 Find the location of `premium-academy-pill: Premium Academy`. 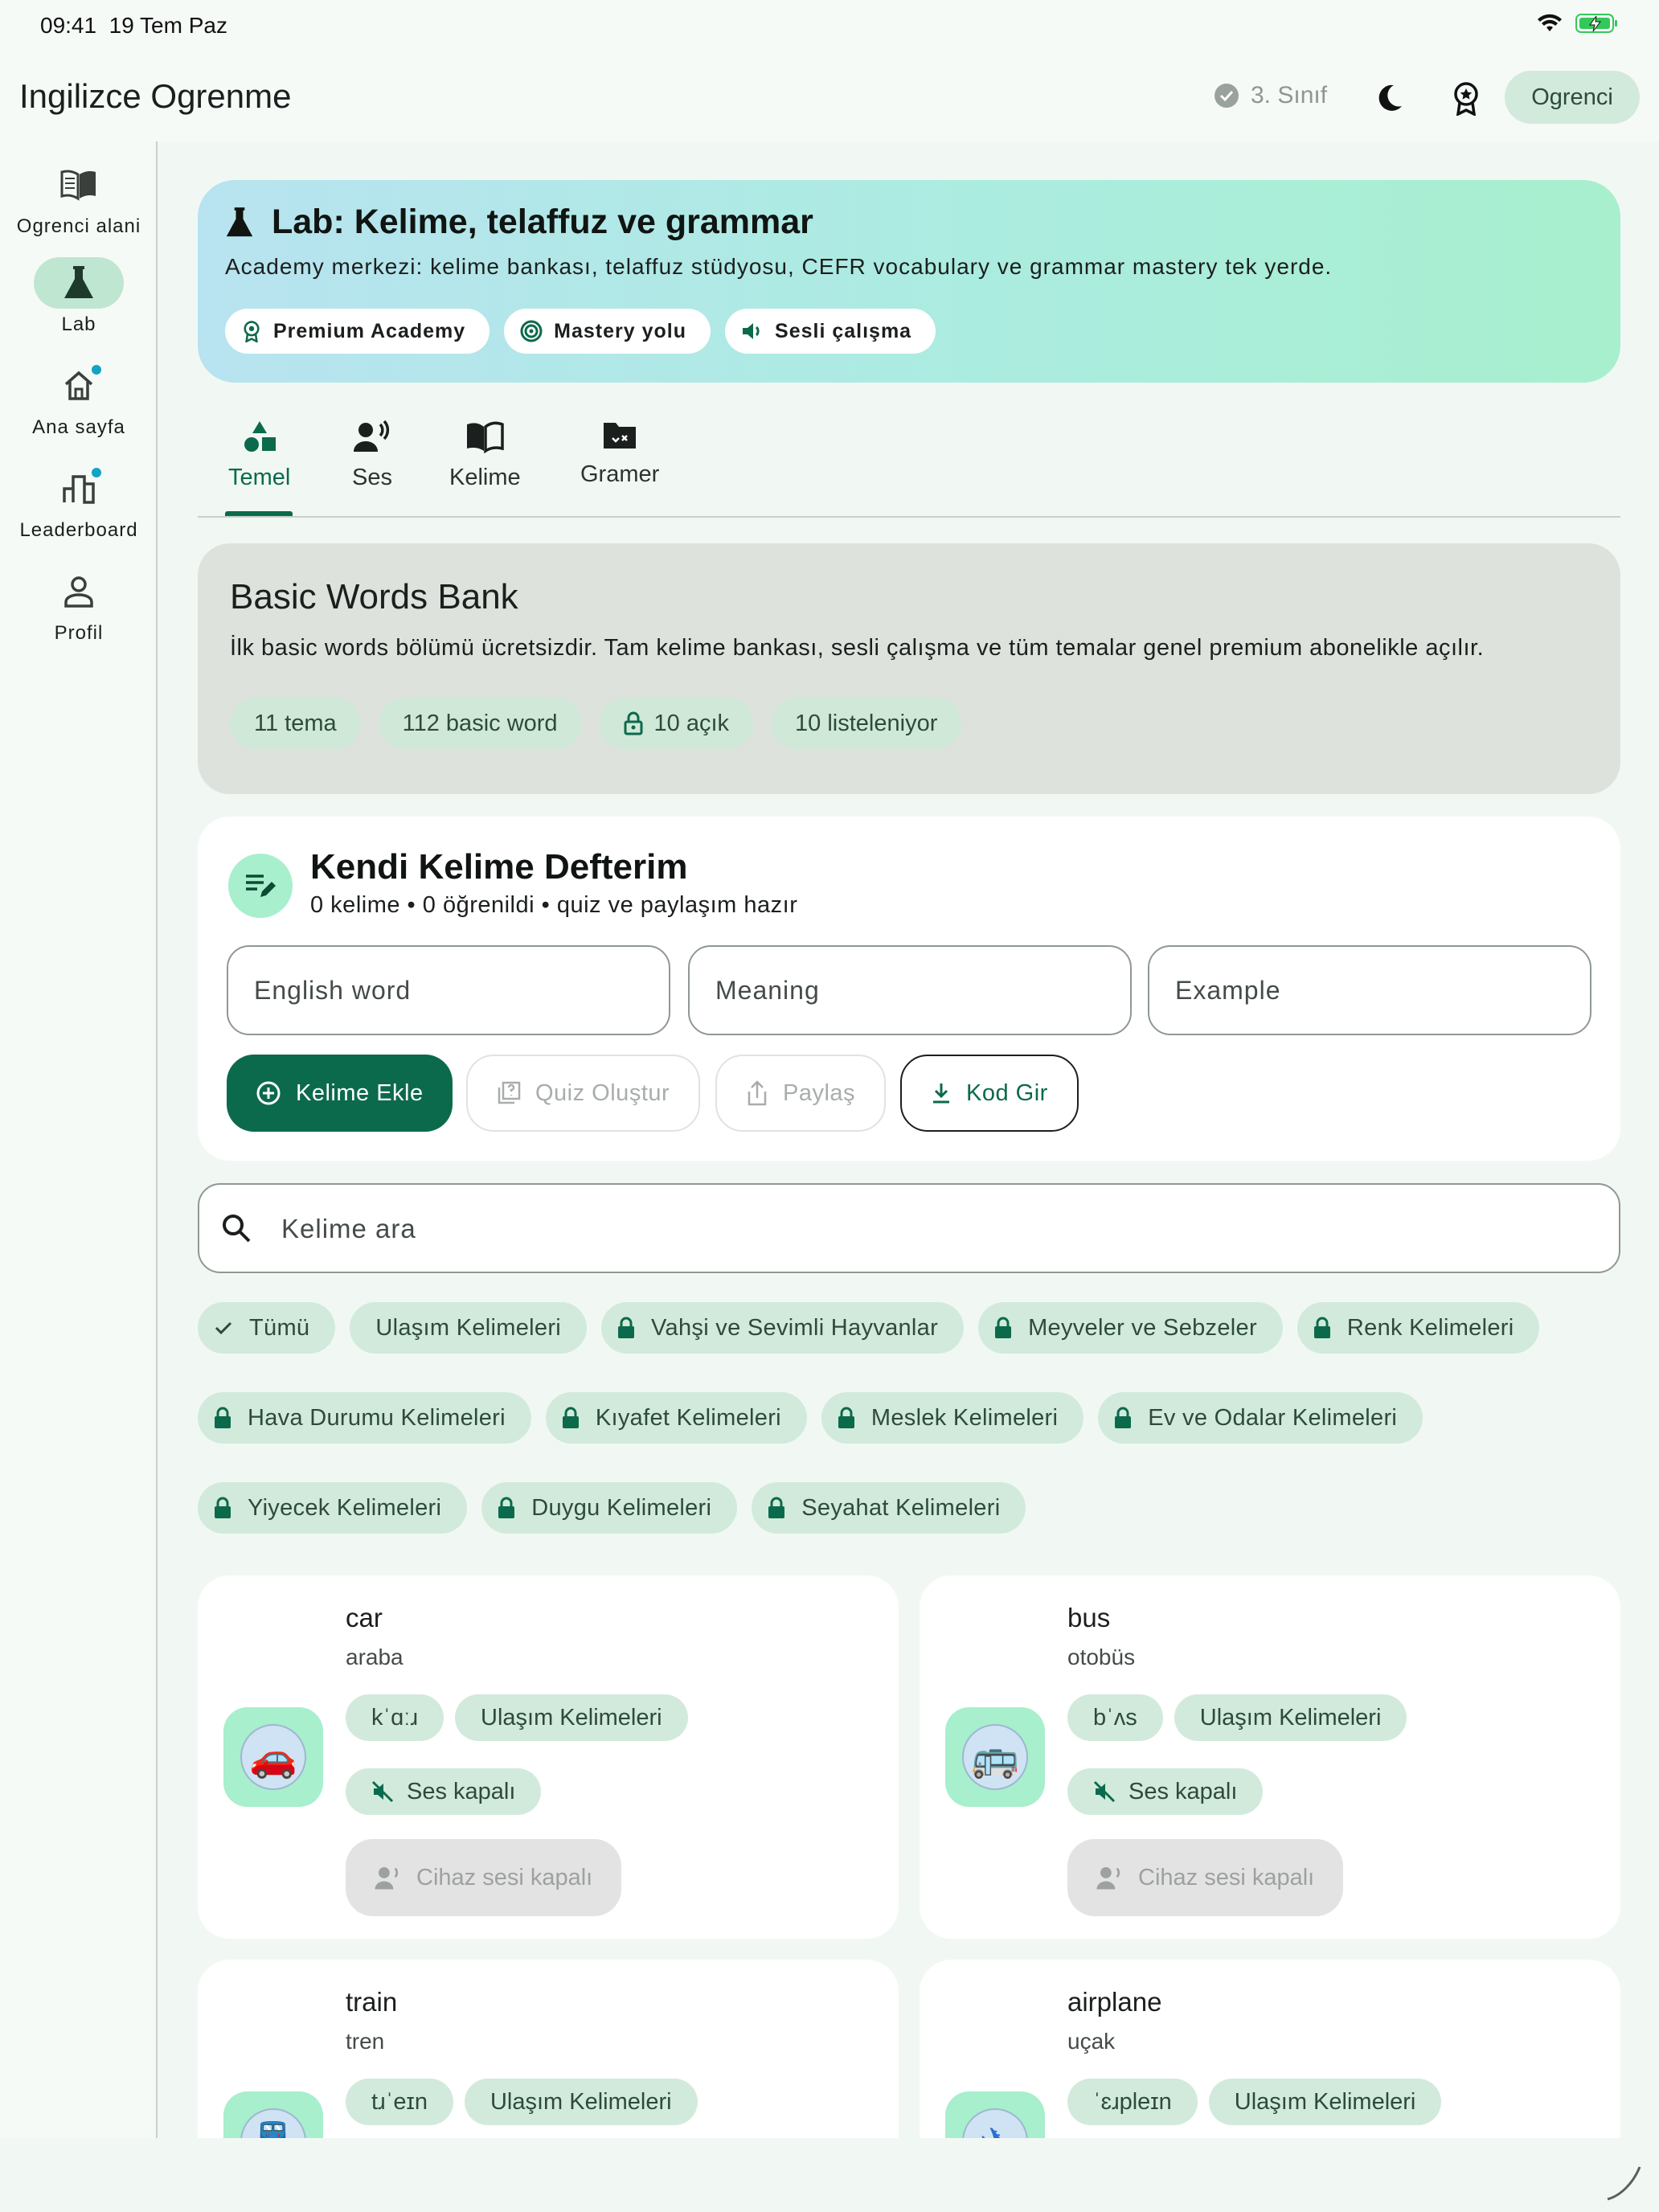

premium-academy-pill: Premium Academy is located at coordinates (357, 331).